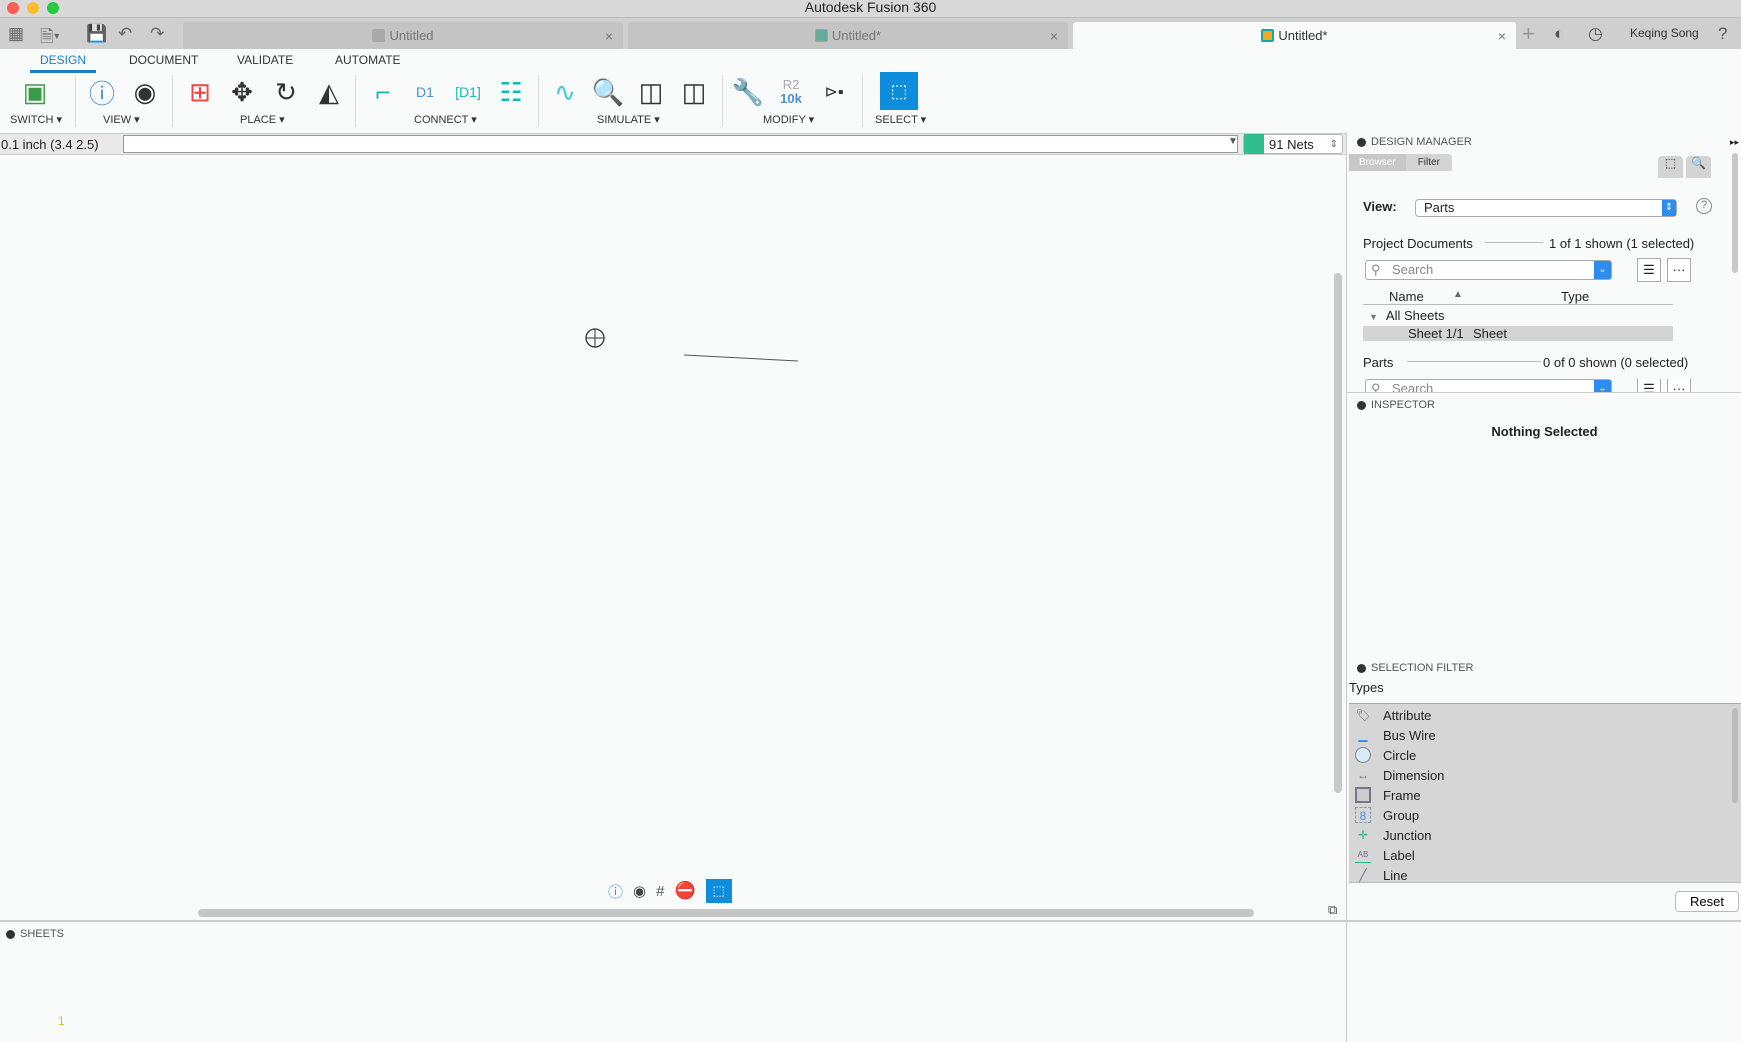 This screenshot has height=1042, width=1741. Describe the element at coordinates (96, 34) in the screenshot. I see `save-icon: 💾` at that location.